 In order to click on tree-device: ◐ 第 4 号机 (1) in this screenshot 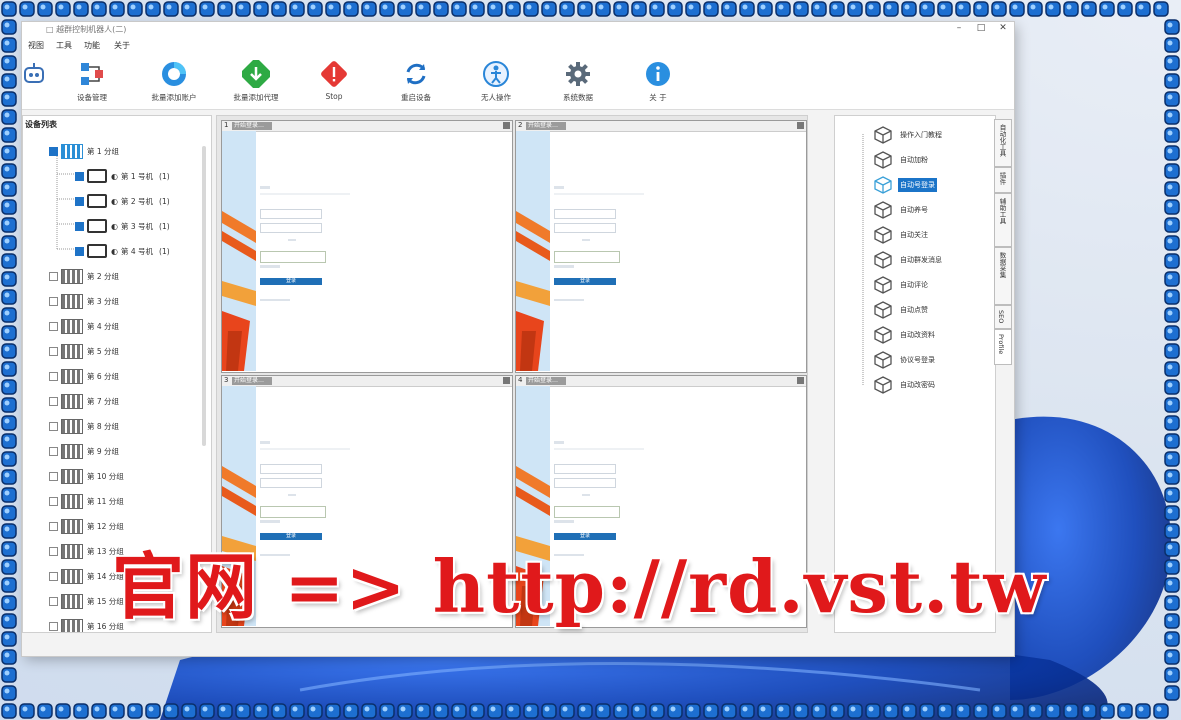, I will do `click(122, 251)`.